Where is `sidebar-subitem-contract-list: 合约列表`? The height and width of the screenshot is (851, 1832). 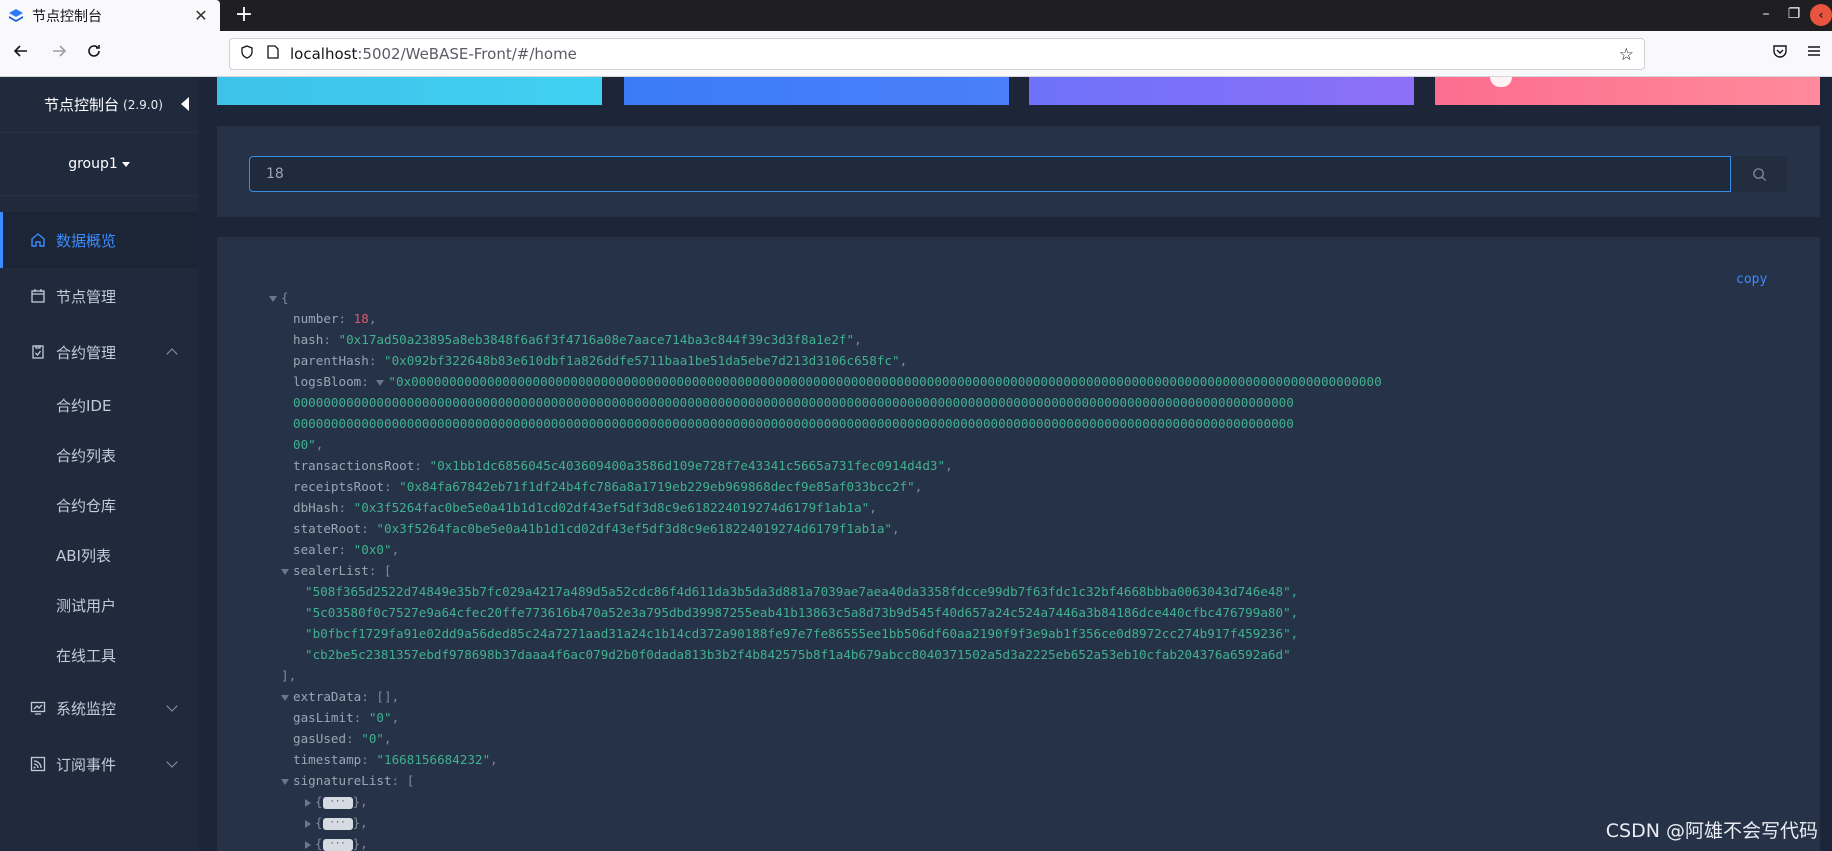
sidebar-subitem-contract-list: 合约列表 is located at coordinates (99, 455).